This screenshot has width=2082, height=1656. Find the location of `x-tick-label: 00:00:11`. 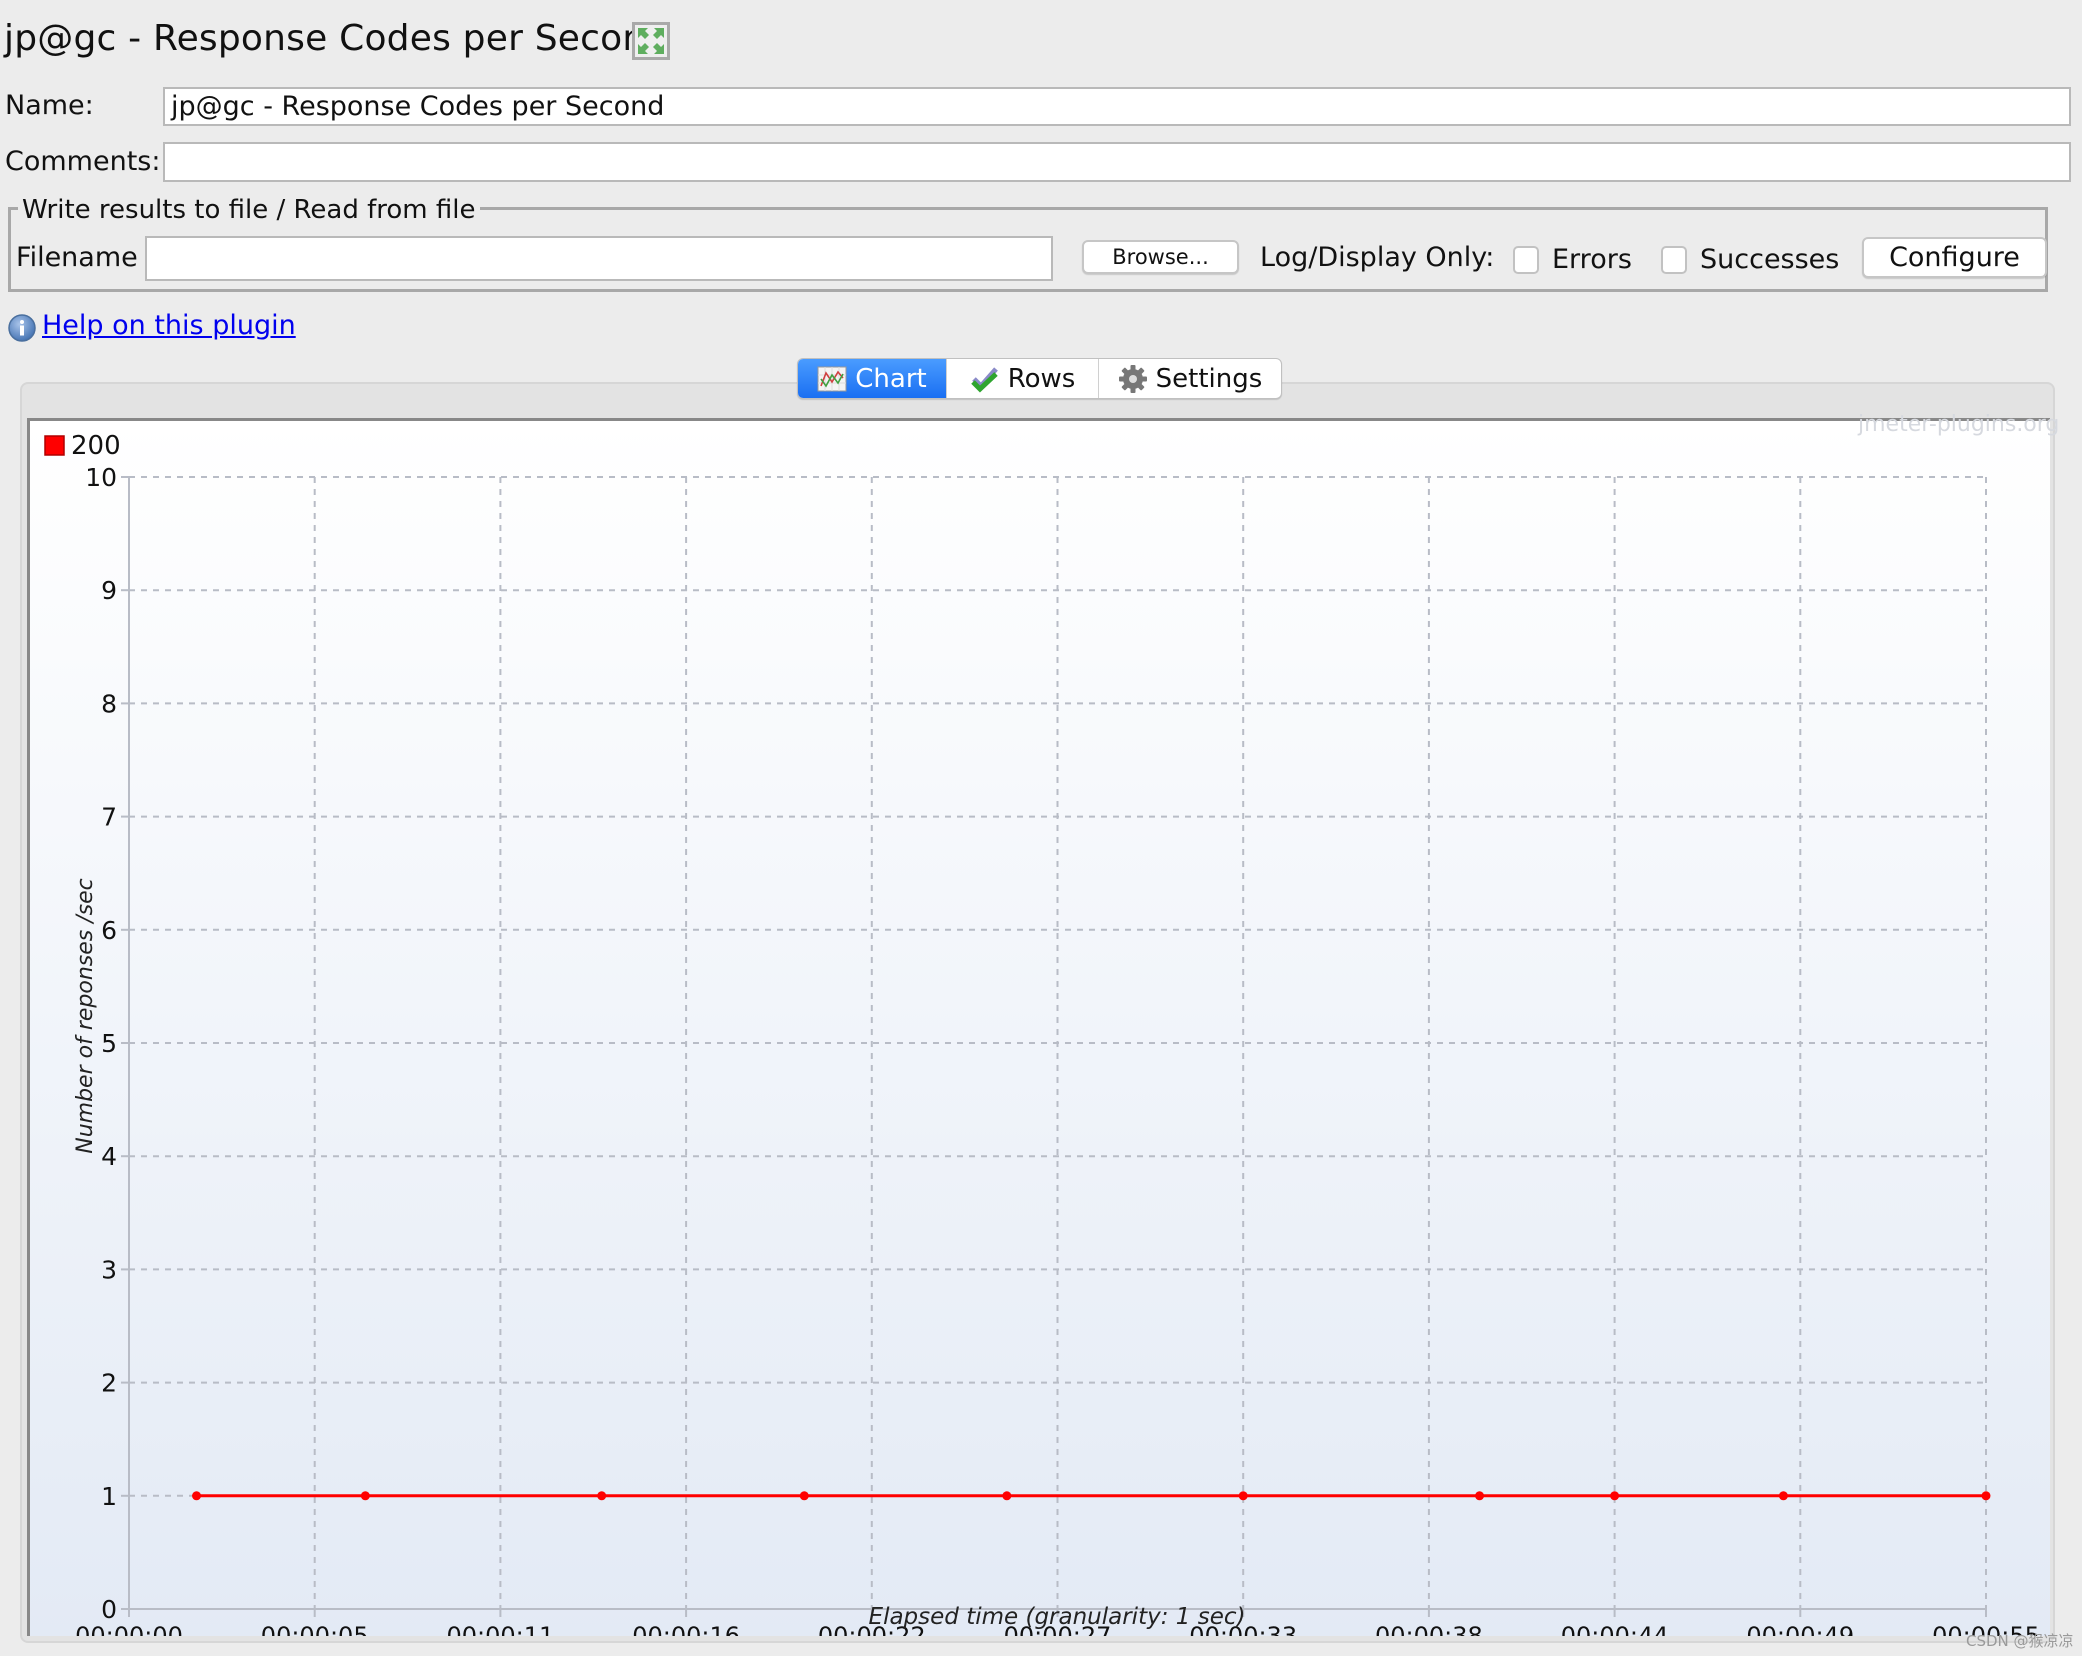

x-tick-label: 00:00:11 is located at coordinates (501, 1629).